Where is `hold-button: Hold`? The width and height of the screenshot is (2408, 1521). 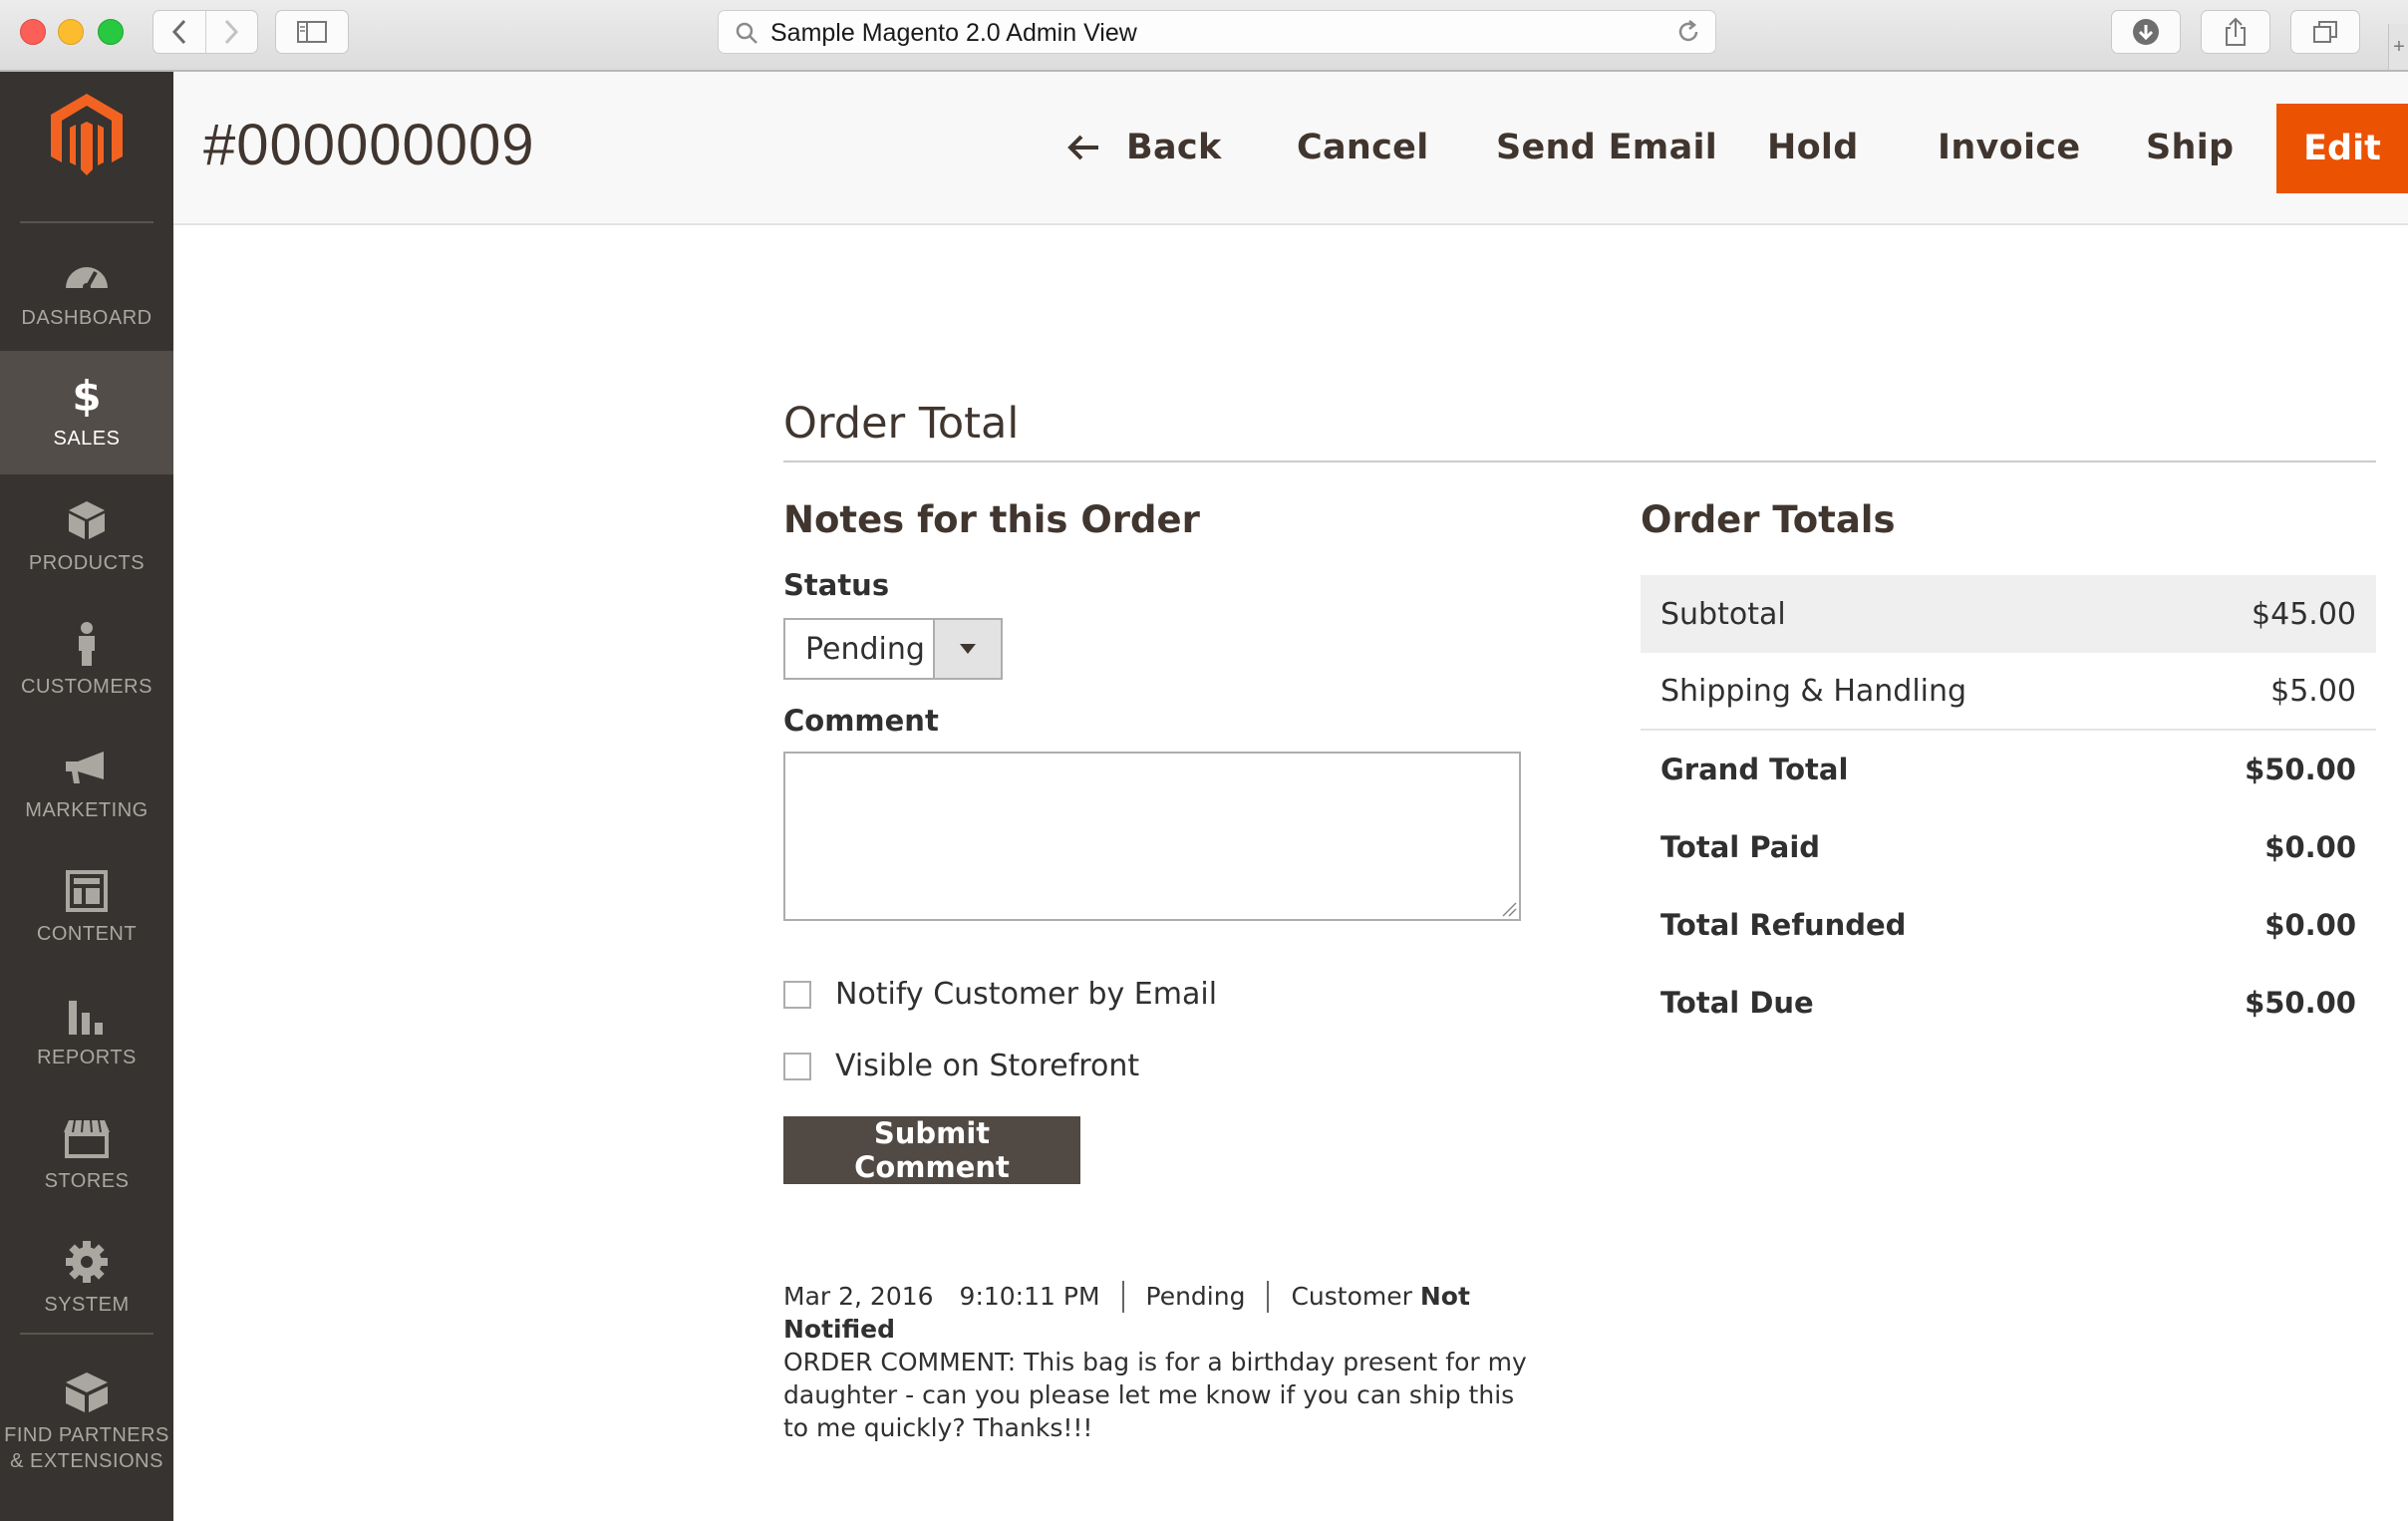
hold-button: Hold is located at coordinates (1813, 148).